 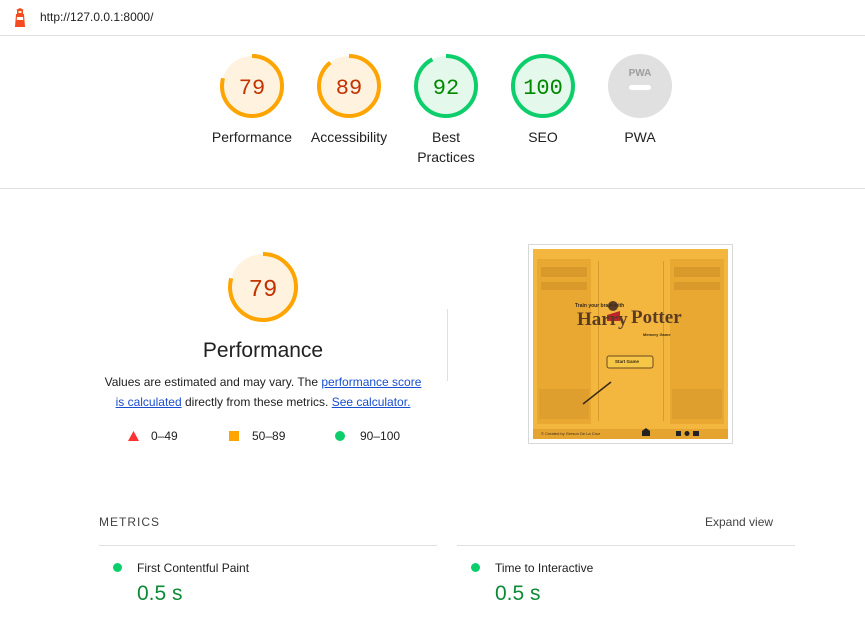 What do you see at coordinates (371, 382) in the screenshot?
I see `performance-score-link: performance score` at bounding box center [371, 382].